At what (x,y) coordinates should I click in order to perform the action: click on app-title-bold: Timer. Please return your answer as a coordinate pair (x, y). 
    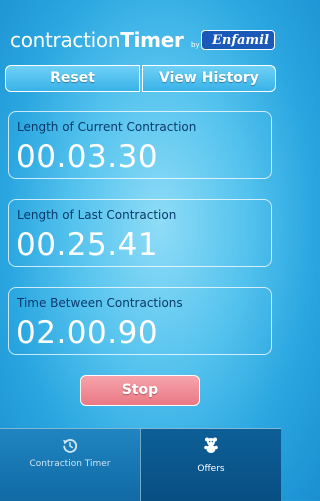
    Looking at the image, I should click on (152, 40).